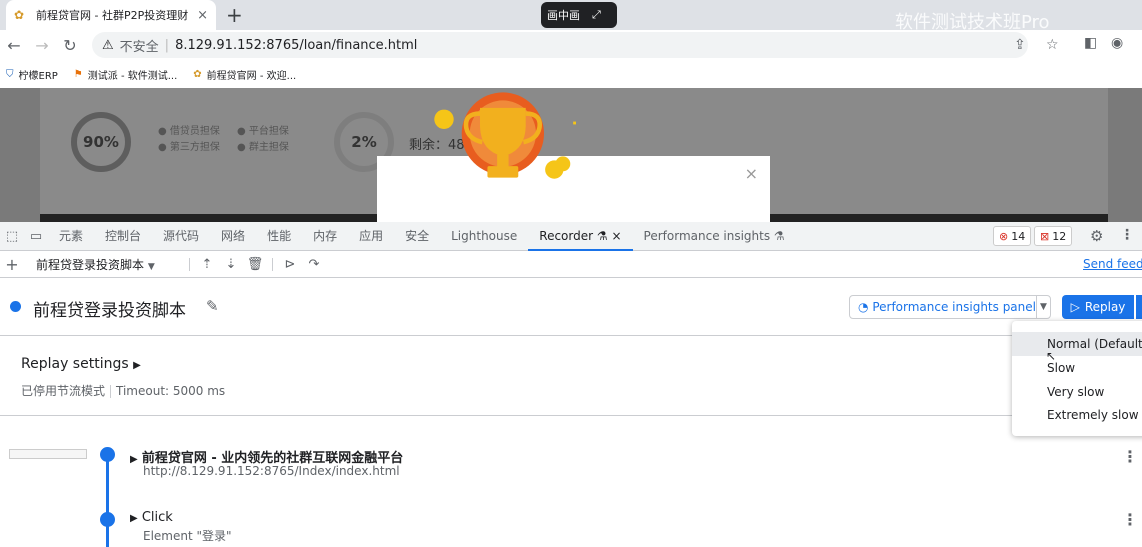 The image size is (1142, 547). What do you see at coordinates (212, 306) in the screenshot?
I see `edit-pencil-icon: ✎` at bounding box center [212, 306].